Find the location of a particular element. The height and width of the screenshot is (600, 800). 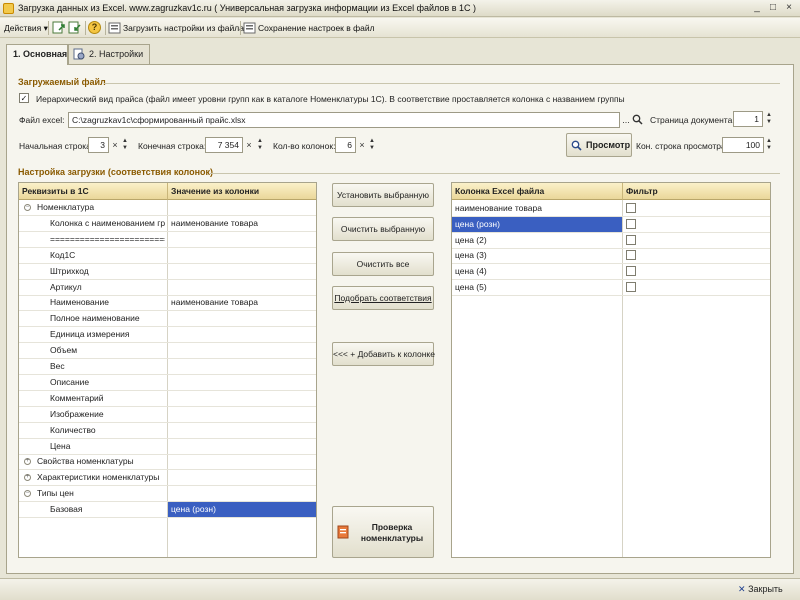

open-file-search-icon is located at coordinates (637, 119).